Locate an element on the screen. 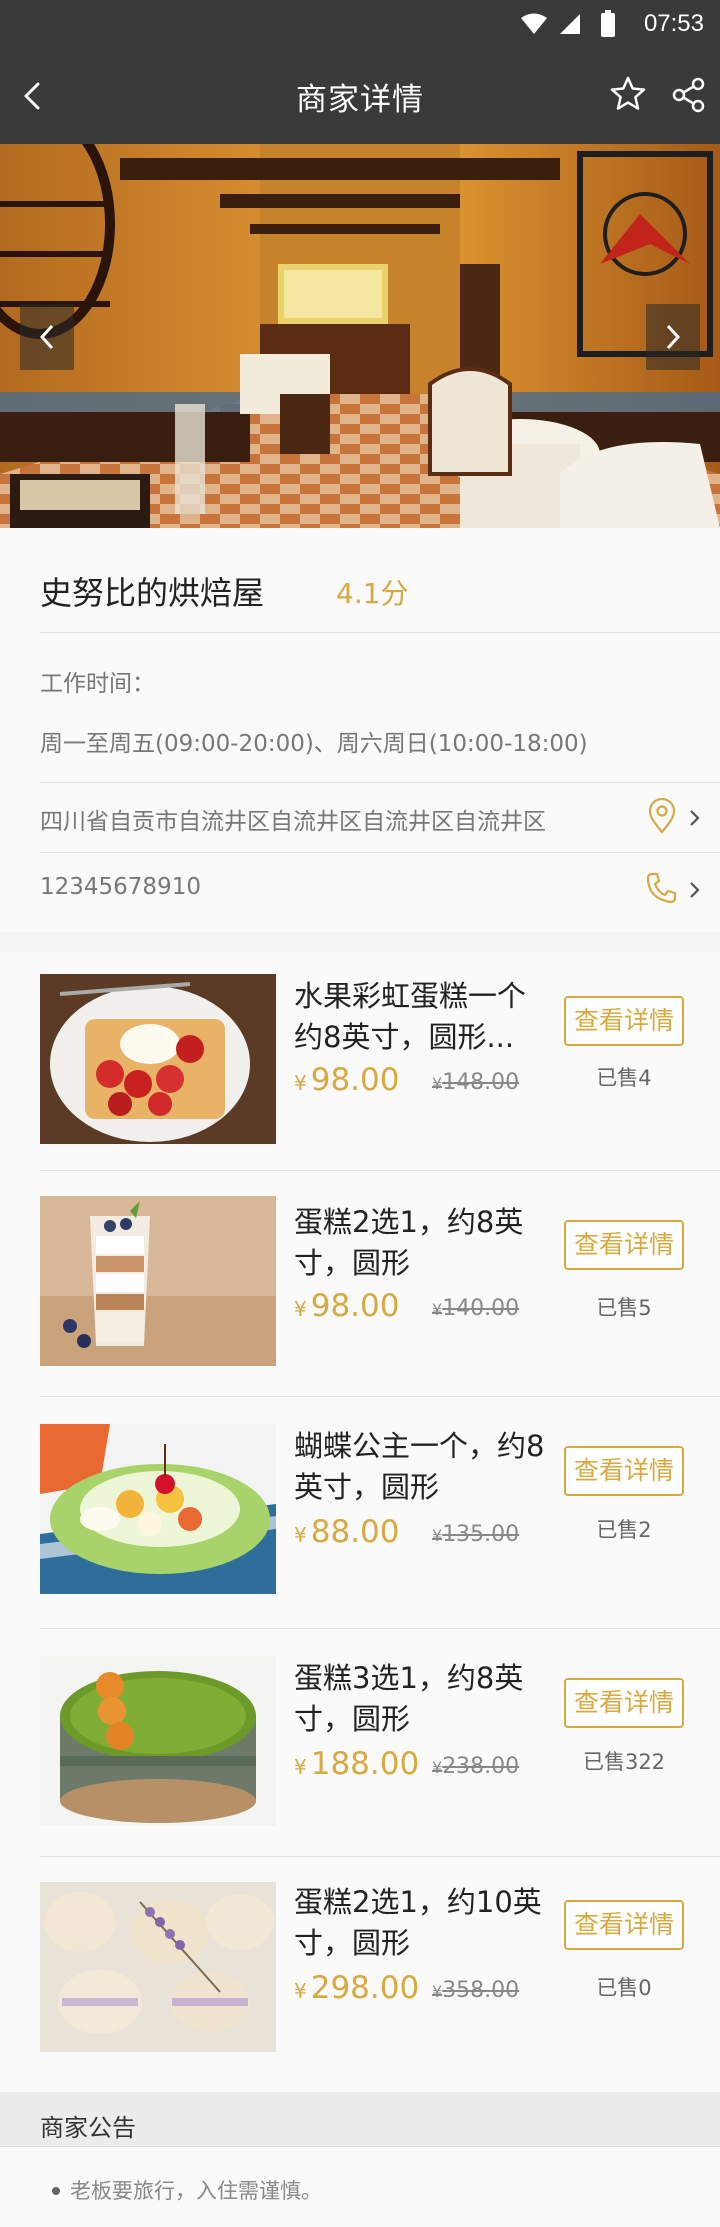 The width and height of the screenshot is (720, 2227). phone-row: 12345678910 is located at coordinates (360, 889).